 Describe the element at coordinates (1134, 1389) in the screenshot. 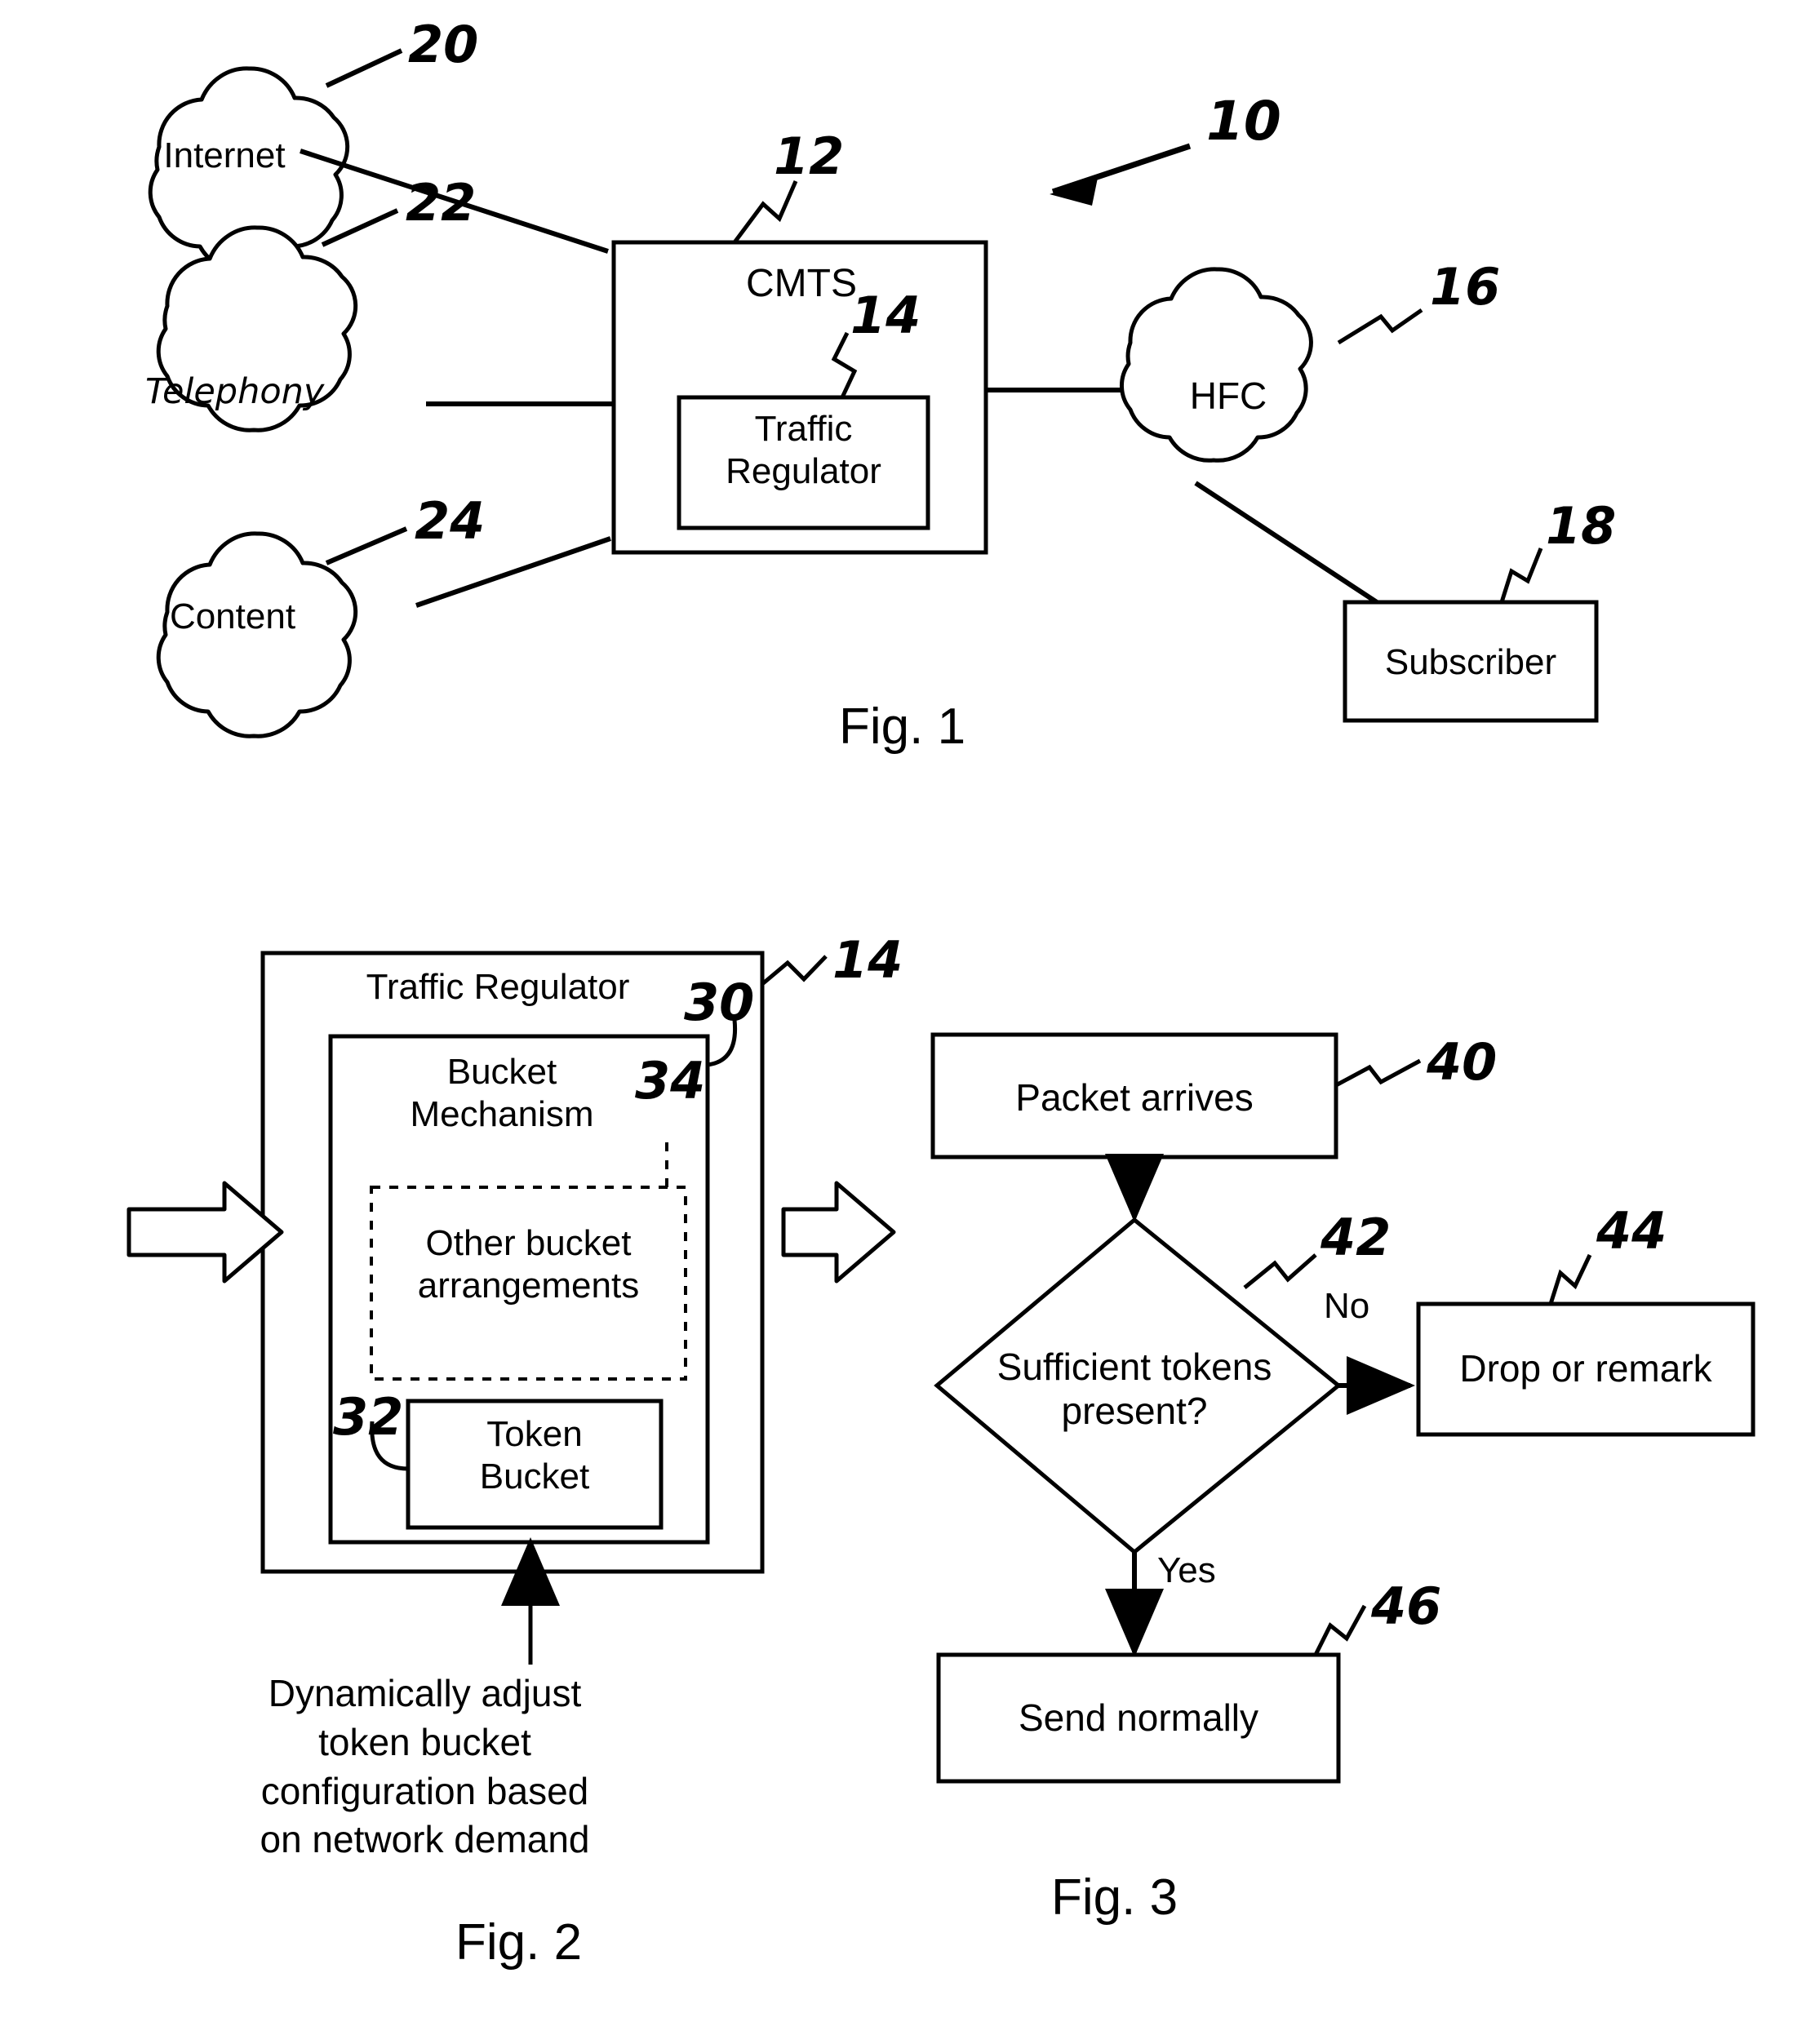

I see `sufficient-tokens-label: Sufficient tokens present?` at that location.